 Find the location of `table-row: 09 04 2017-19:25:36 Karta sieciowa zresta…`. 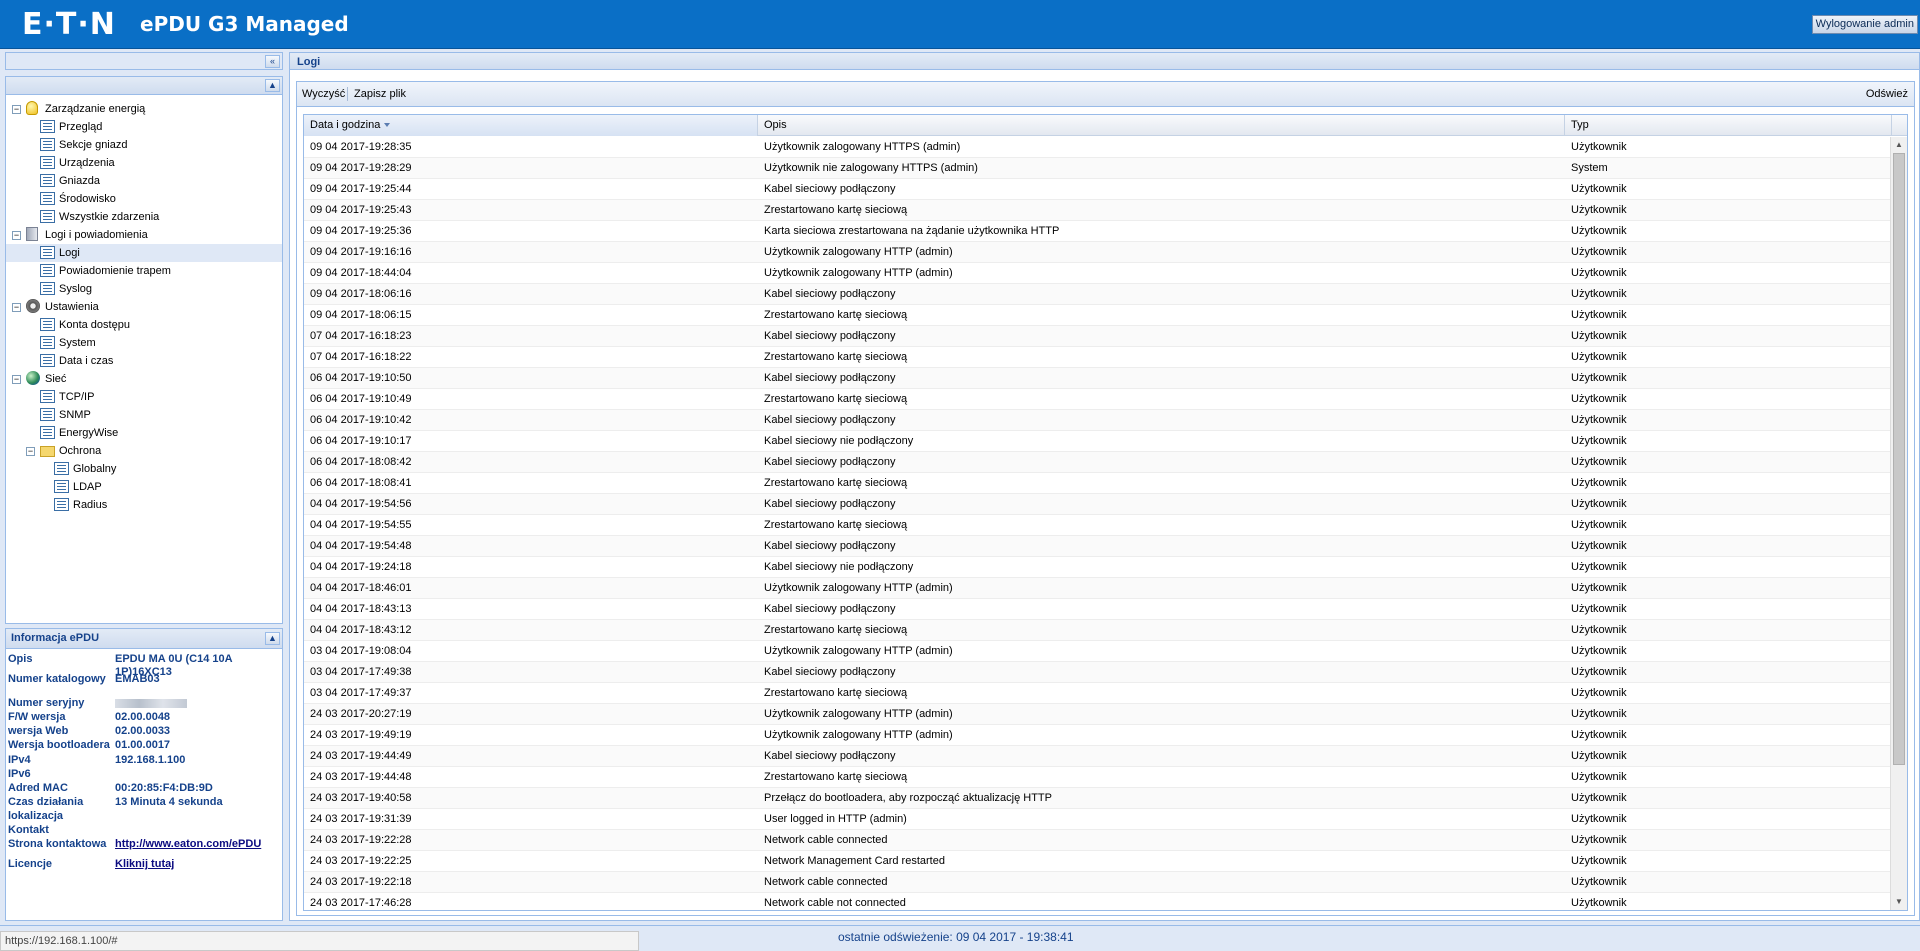

table-row: 09 04 2017-19:25:36 Karta sieciowa zresta… is located at coordinates (1098, 231).